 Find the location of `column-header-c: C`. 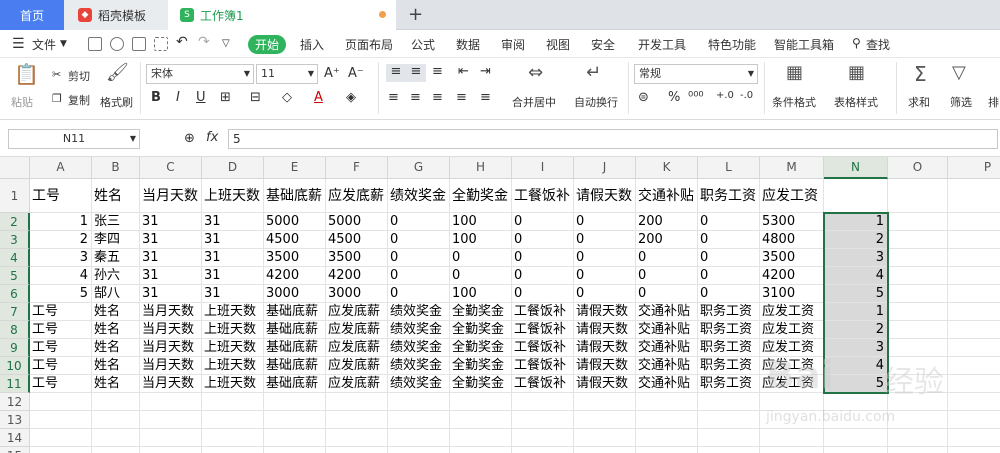

column-header-c: C is located at coordinates (171, 168).